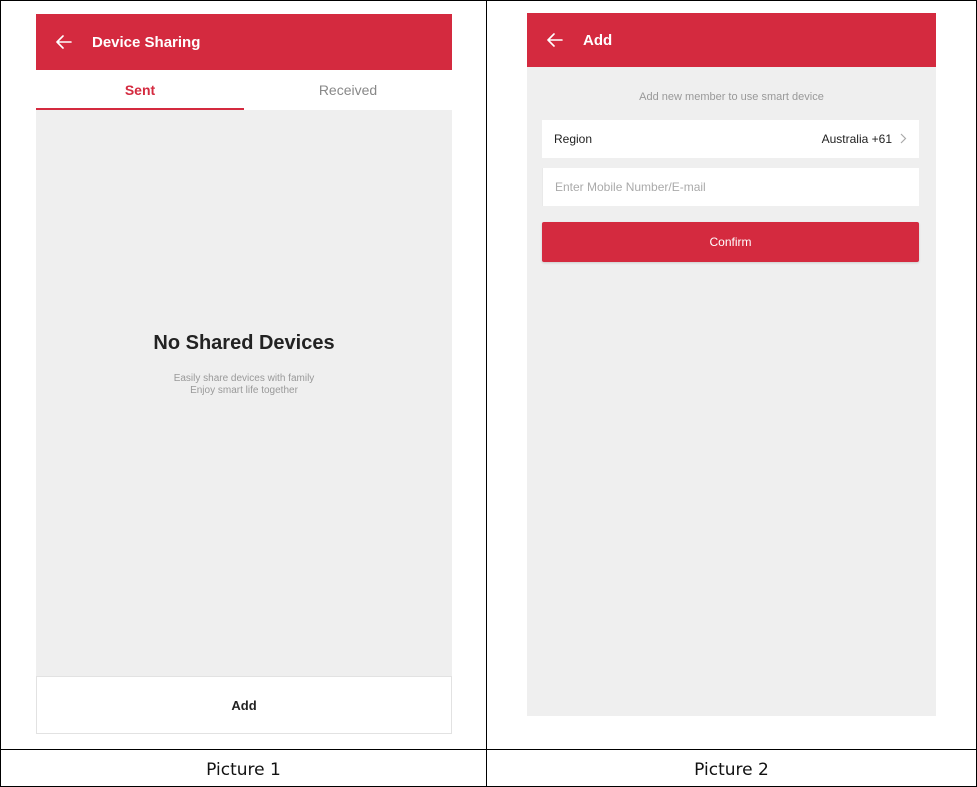  I want to click on region-selector: Region Australia +61, so click(730, 139).